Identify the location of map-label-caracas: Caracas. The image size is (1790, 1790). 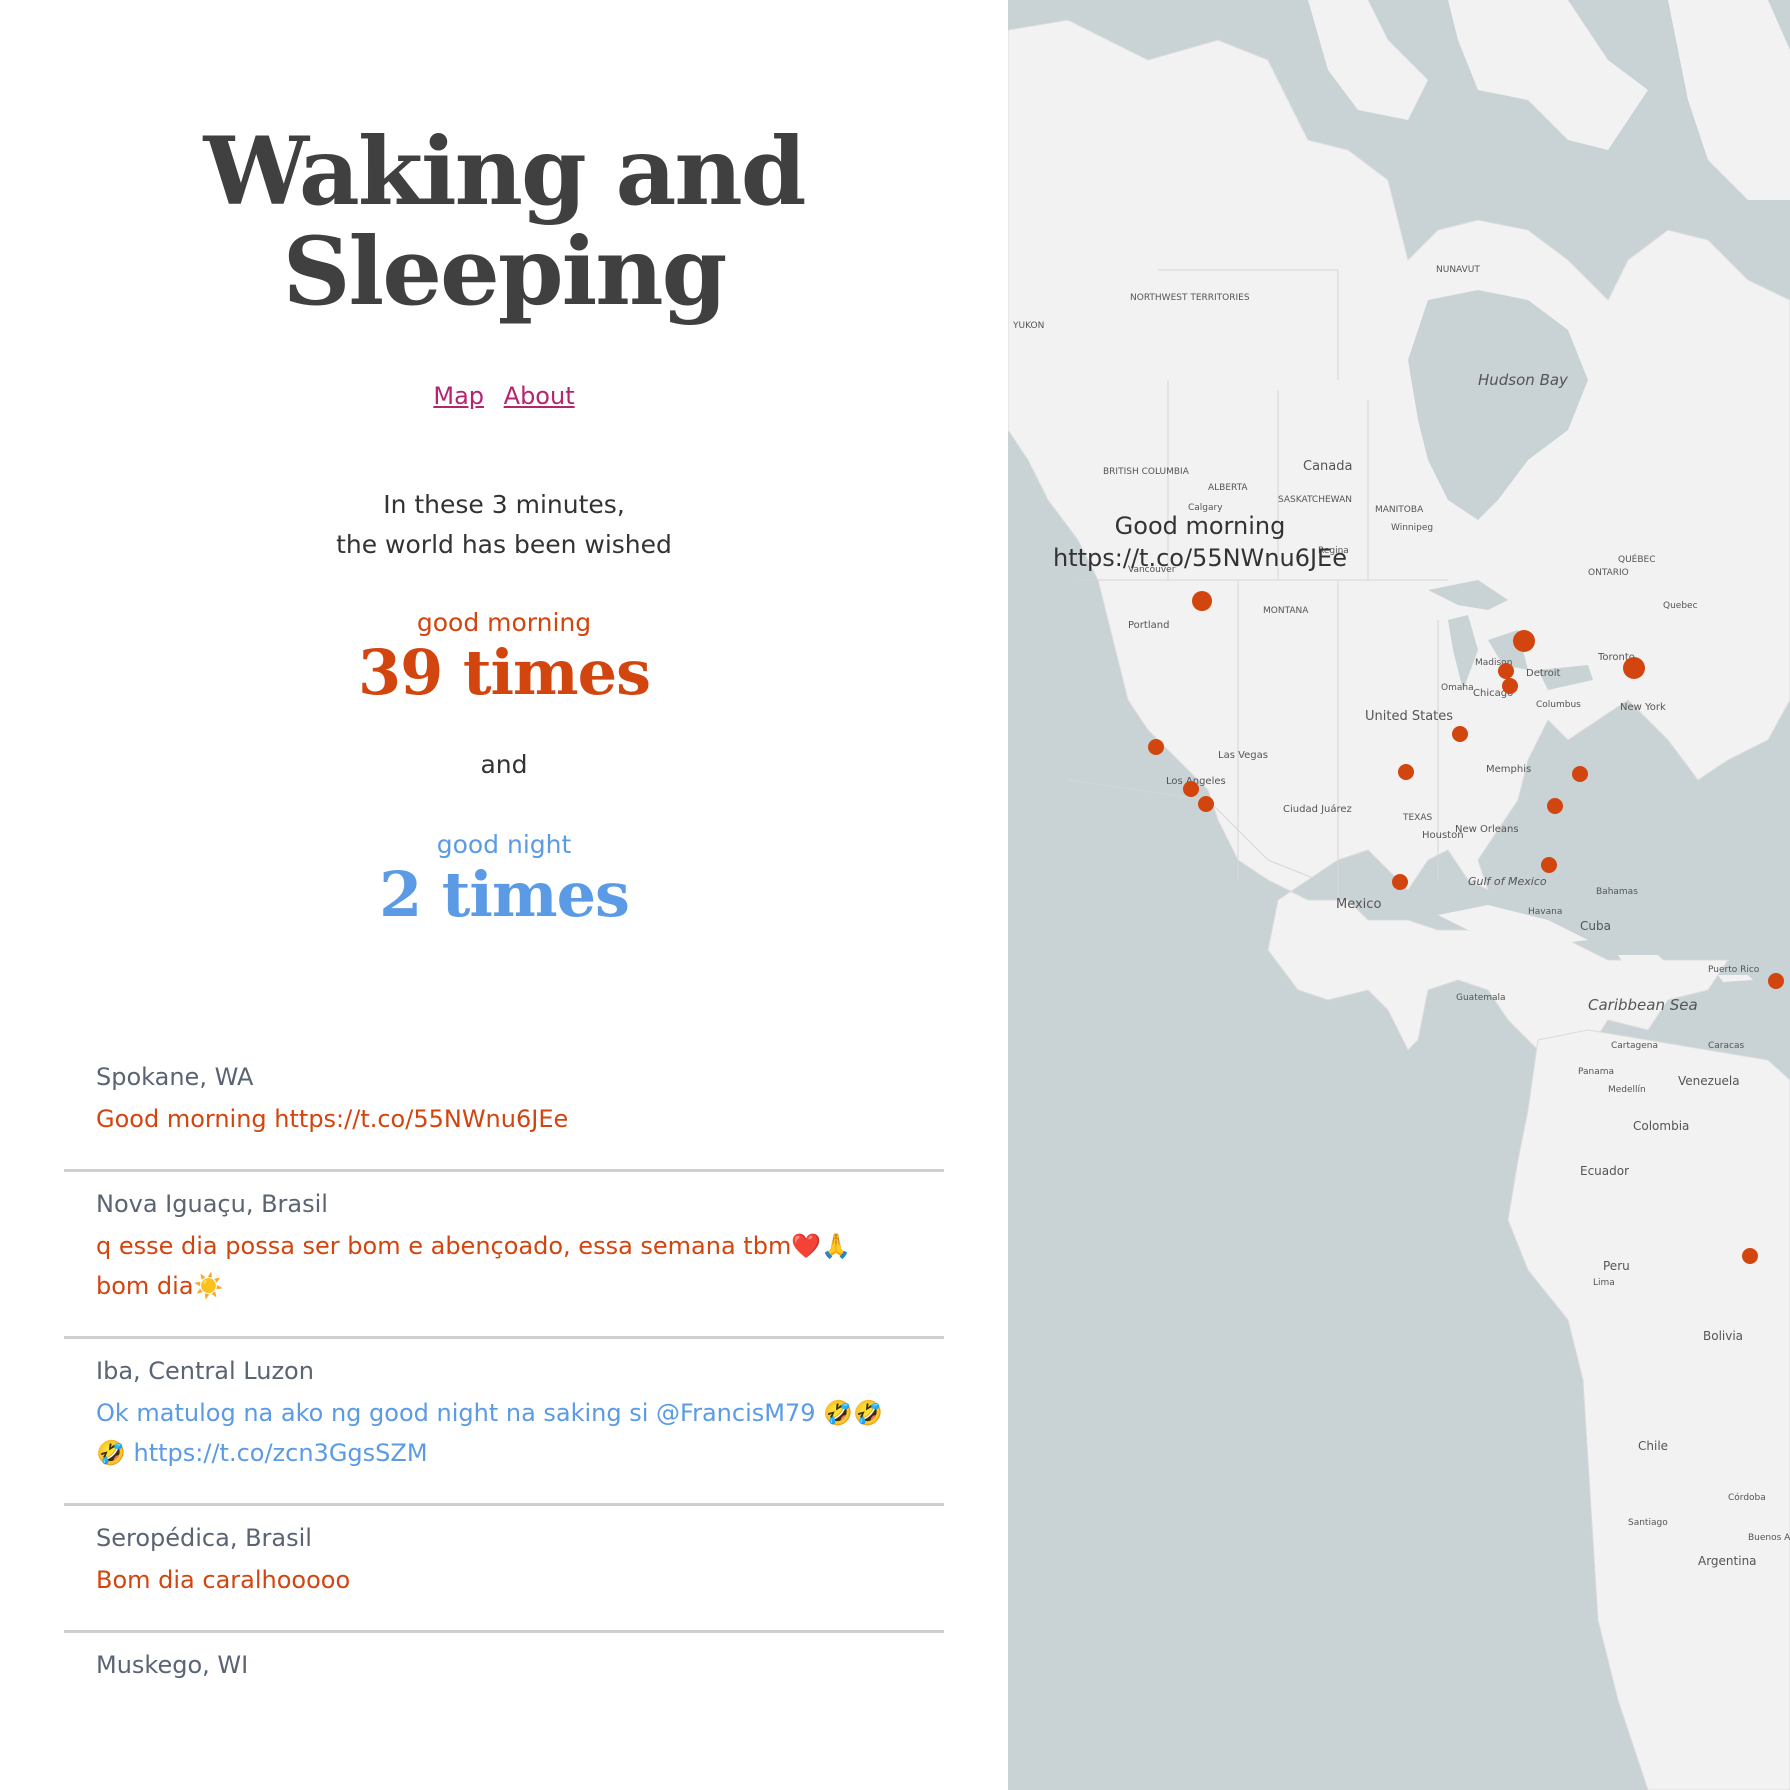
(1726, 1046).